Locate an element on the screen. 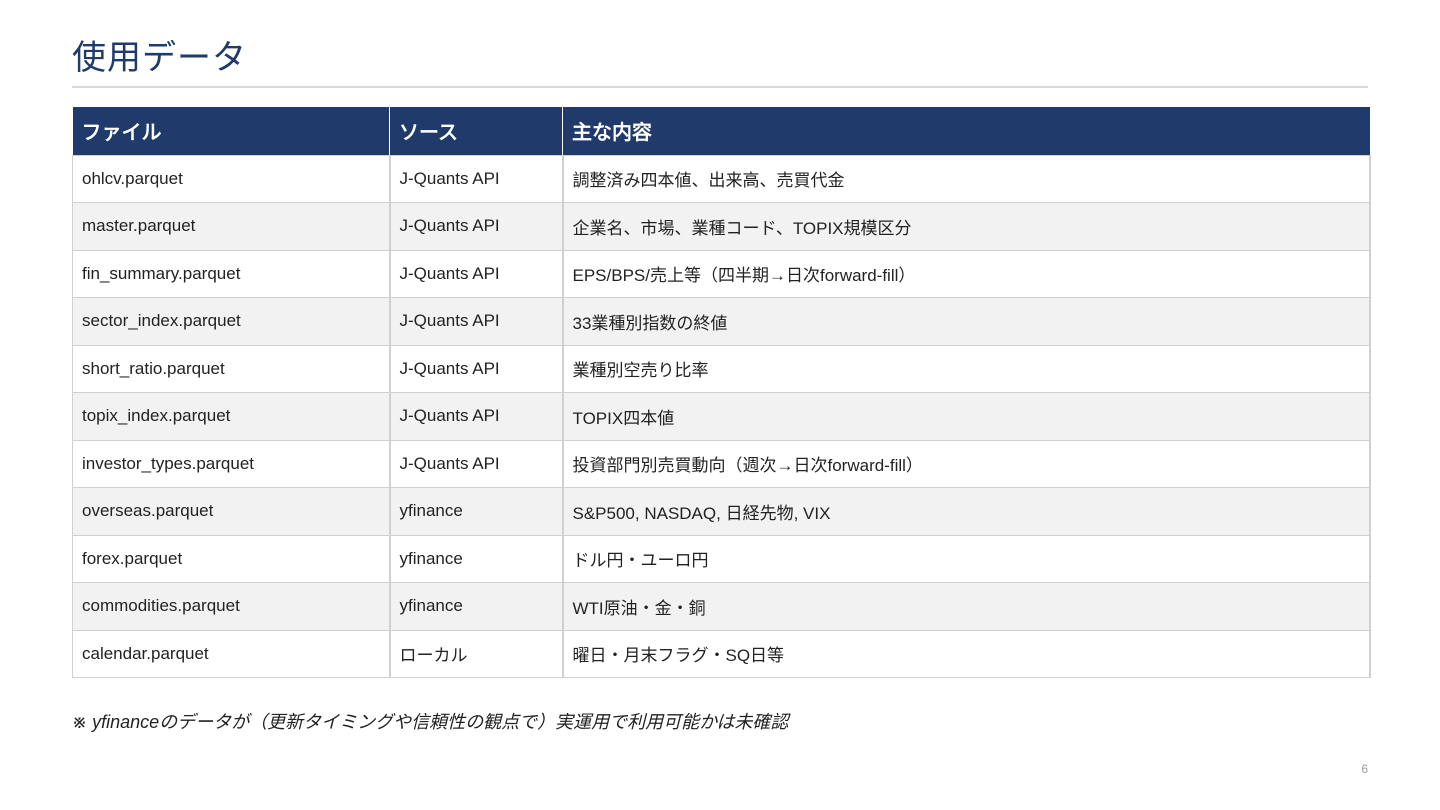  table-row: forex.parquet yfinance ドル円・ユーロ円 is located at coordinates (721, 558).